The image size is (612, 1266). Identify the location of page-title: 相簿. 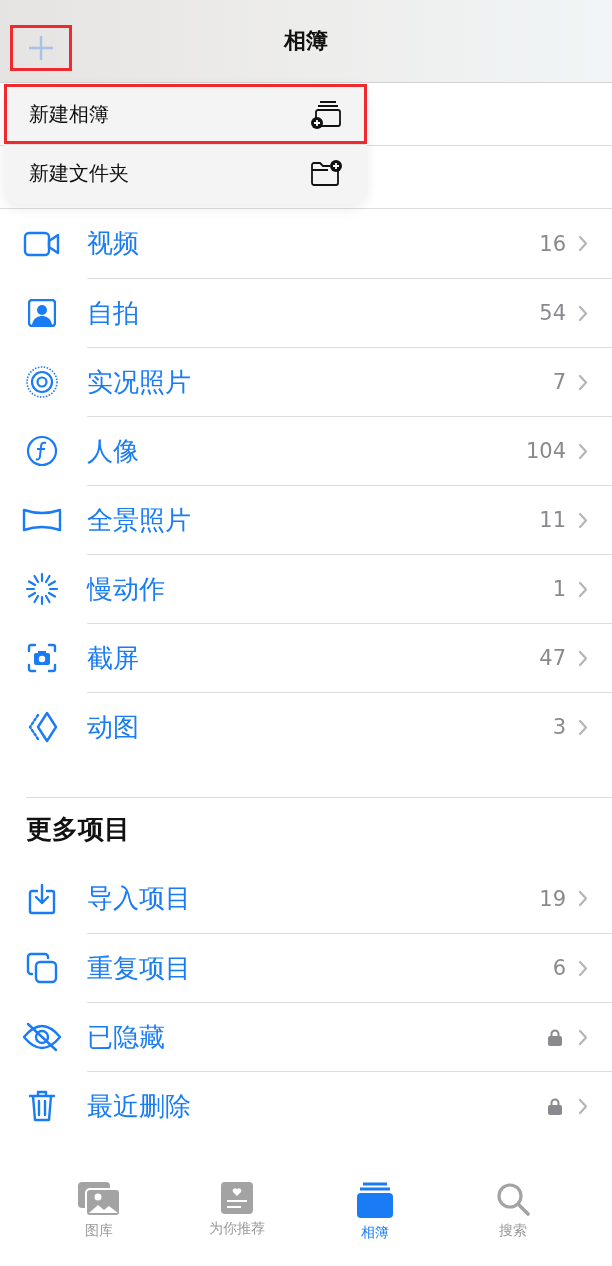
(306, 41).